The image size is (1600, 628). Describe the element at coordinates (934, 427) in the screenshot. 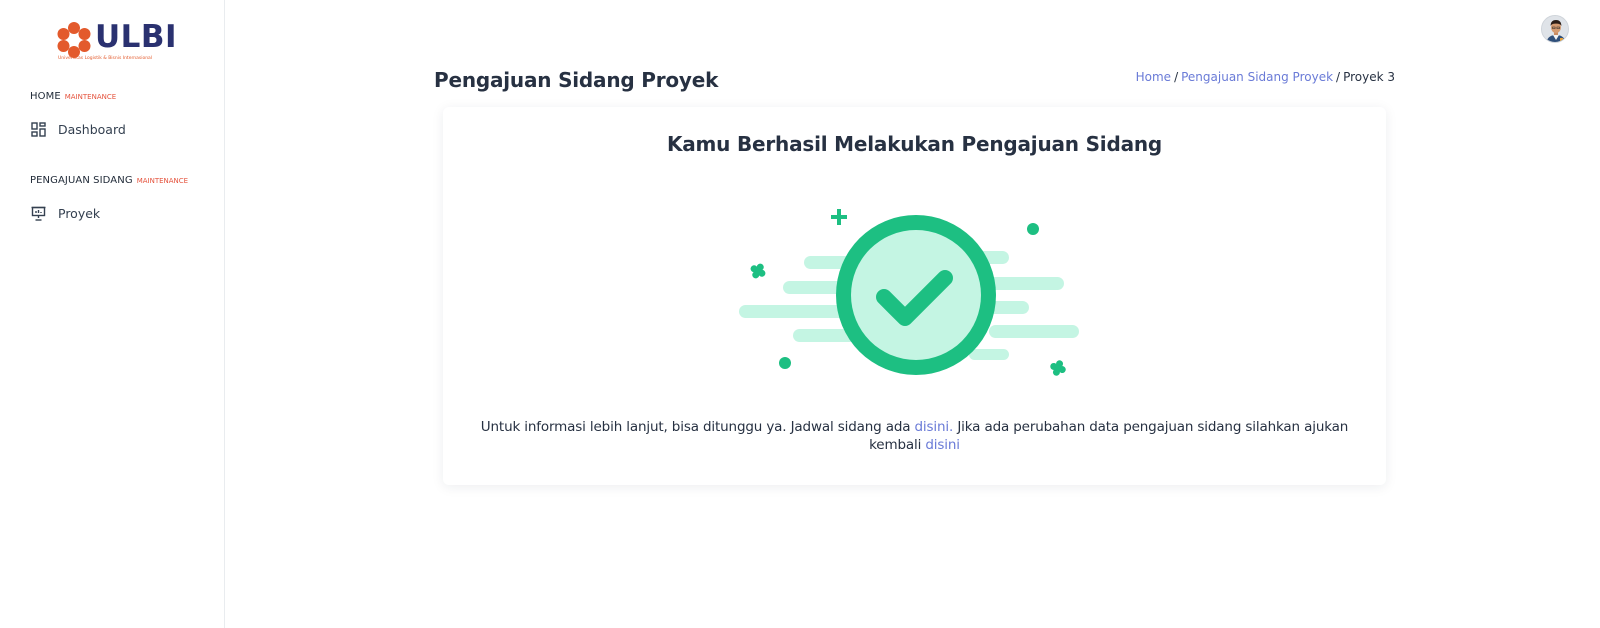

I see `schedule-link: disini.` at that location.